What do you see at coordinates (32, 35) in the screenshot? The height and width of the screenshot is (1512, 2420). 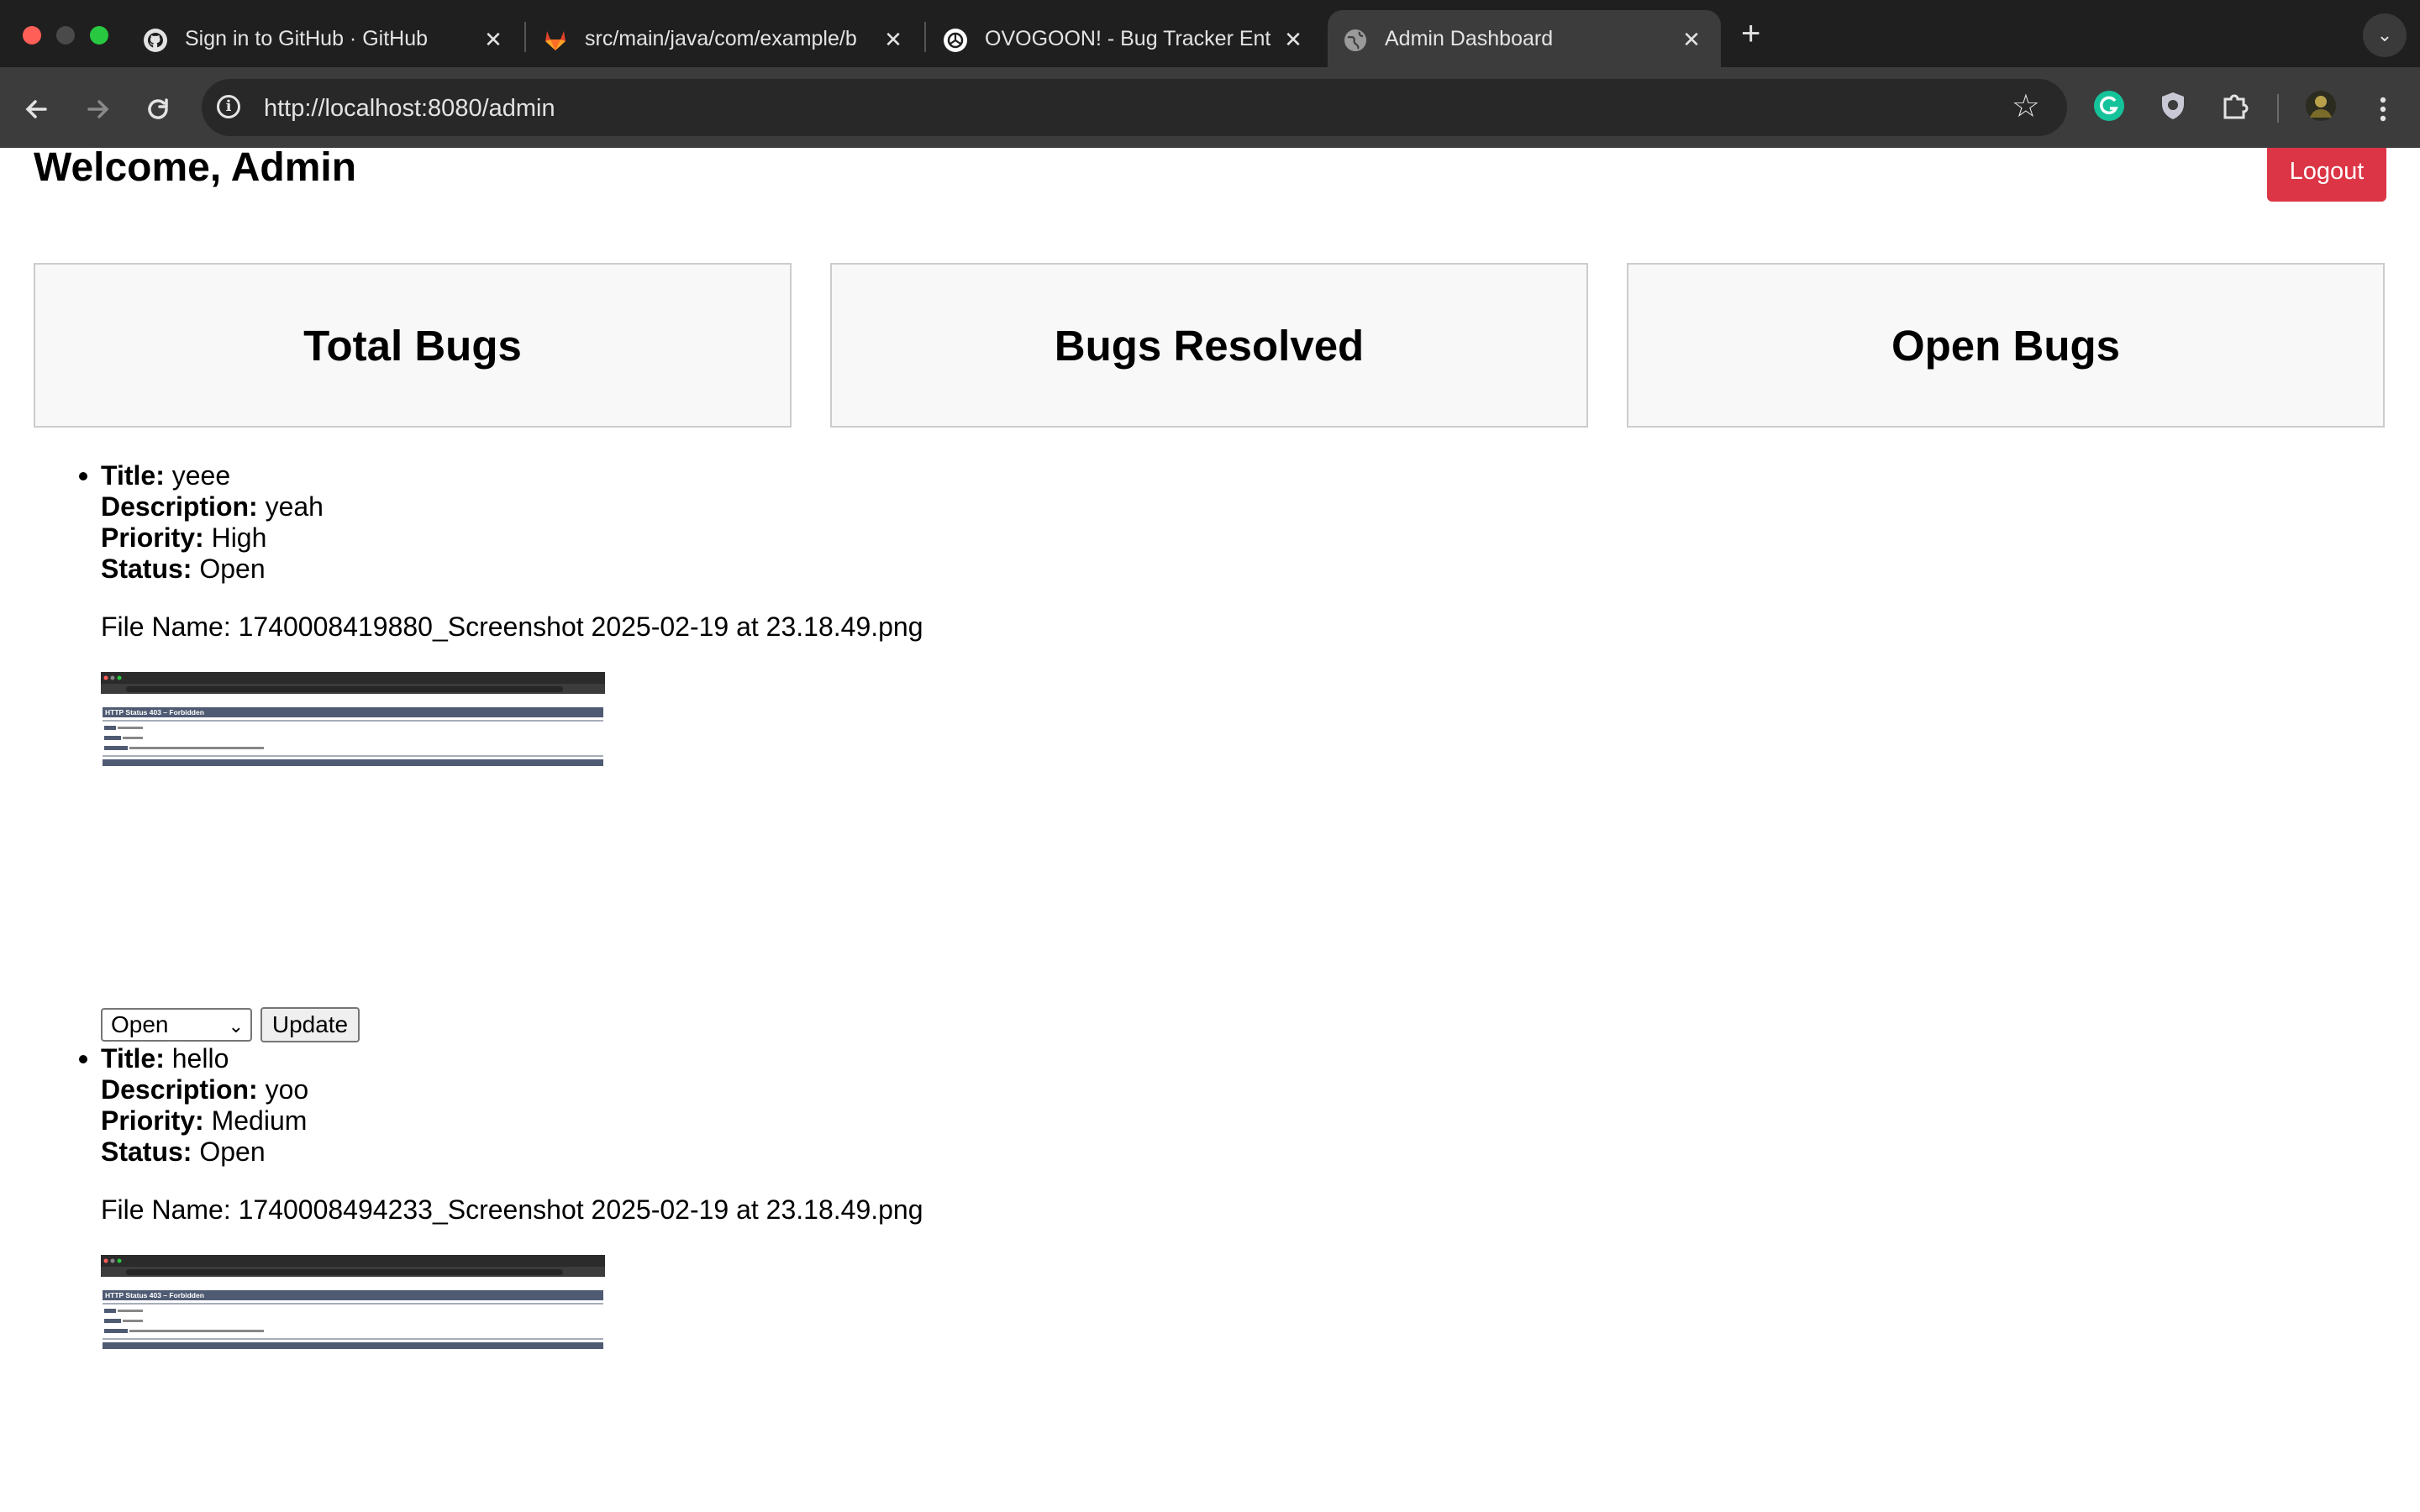 I see `window-close-button` at bounding box center [32, 35].